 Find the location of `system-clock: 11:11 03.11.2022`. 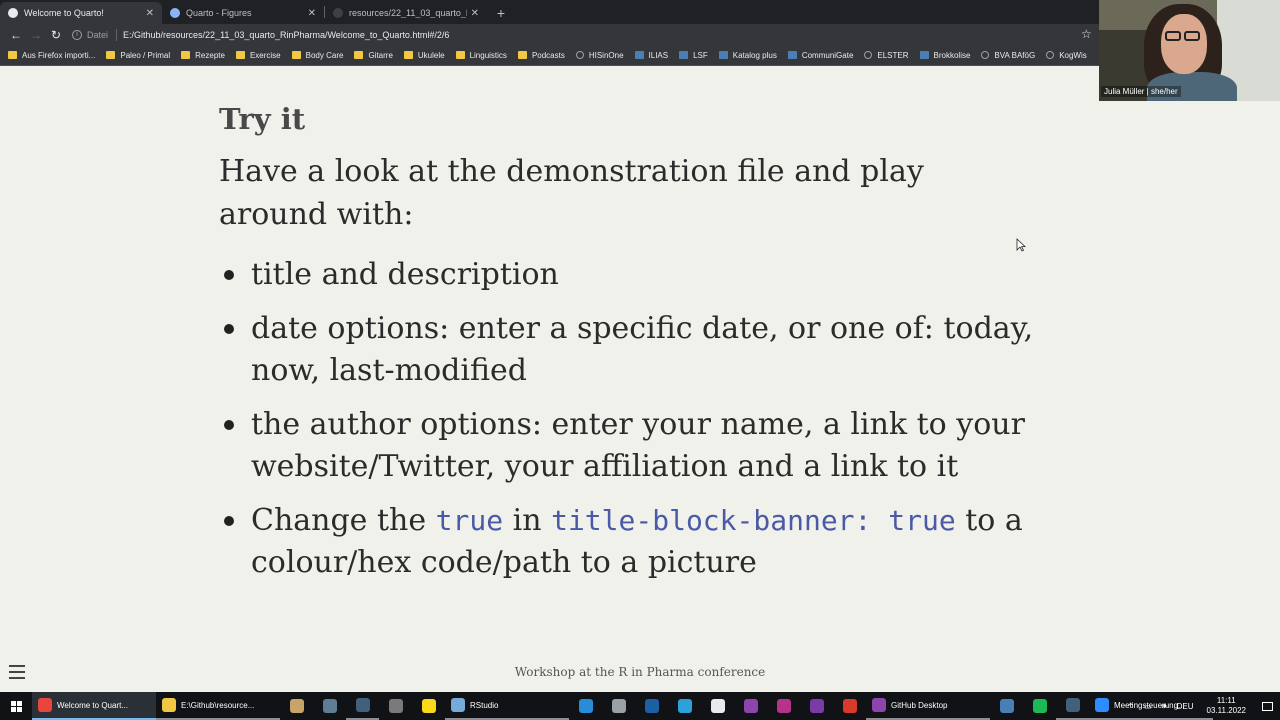

system-clock: 11:11 03.11.2022 is located at coordinates (1226, 706).